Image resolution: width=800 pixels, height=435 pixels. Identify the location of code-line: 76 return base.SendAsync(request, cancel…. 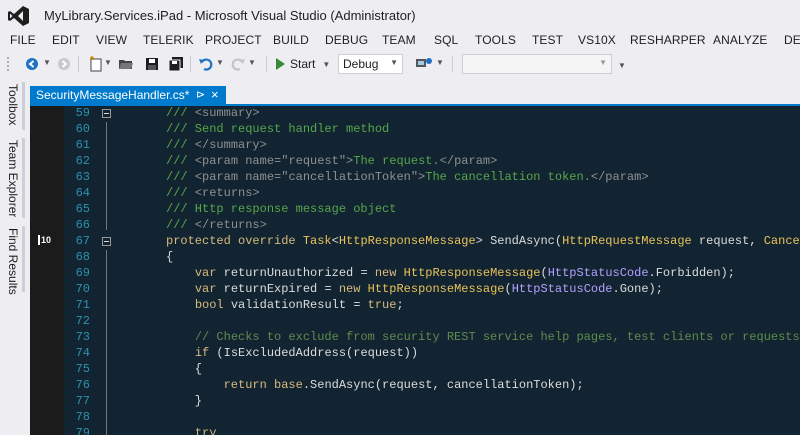
(415, 386).